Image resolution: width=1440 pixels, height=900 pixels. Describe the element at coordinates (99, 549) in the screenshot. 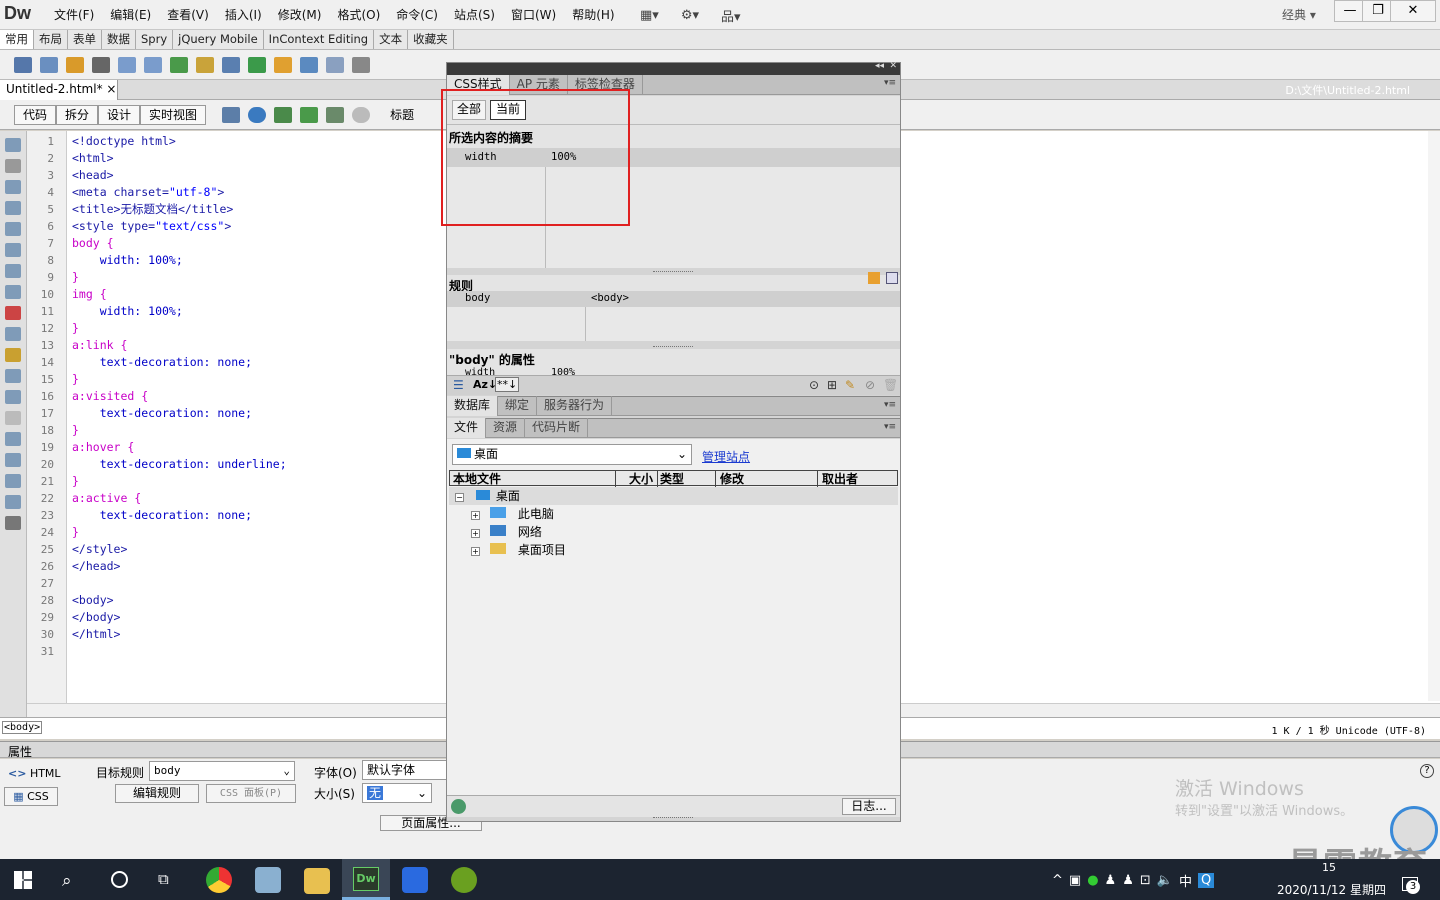

I see `code-line: </style>` at that location.